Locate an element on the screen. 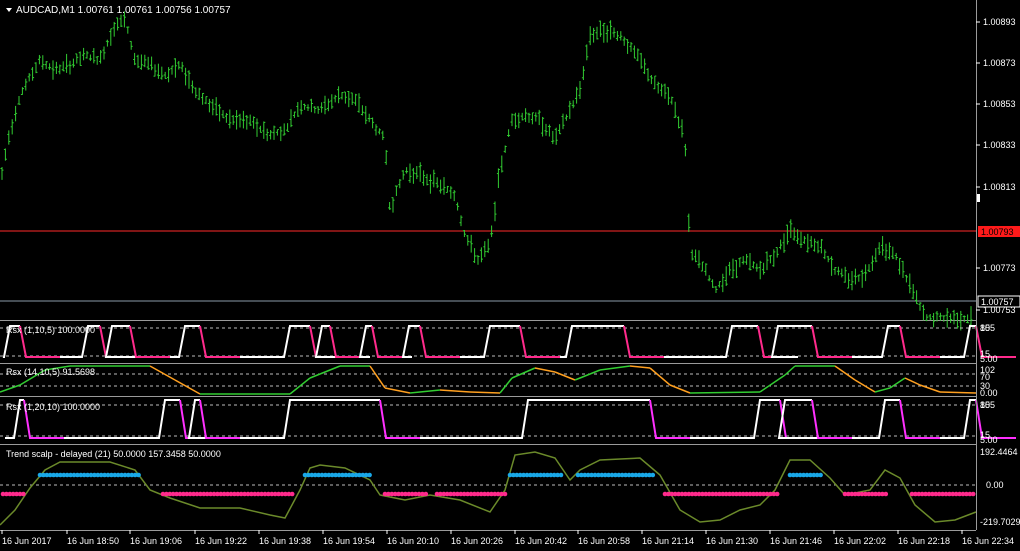 The image size is (1020, 551). time-label: 16 Jun 20:10 is located at coordinates (413, 541).